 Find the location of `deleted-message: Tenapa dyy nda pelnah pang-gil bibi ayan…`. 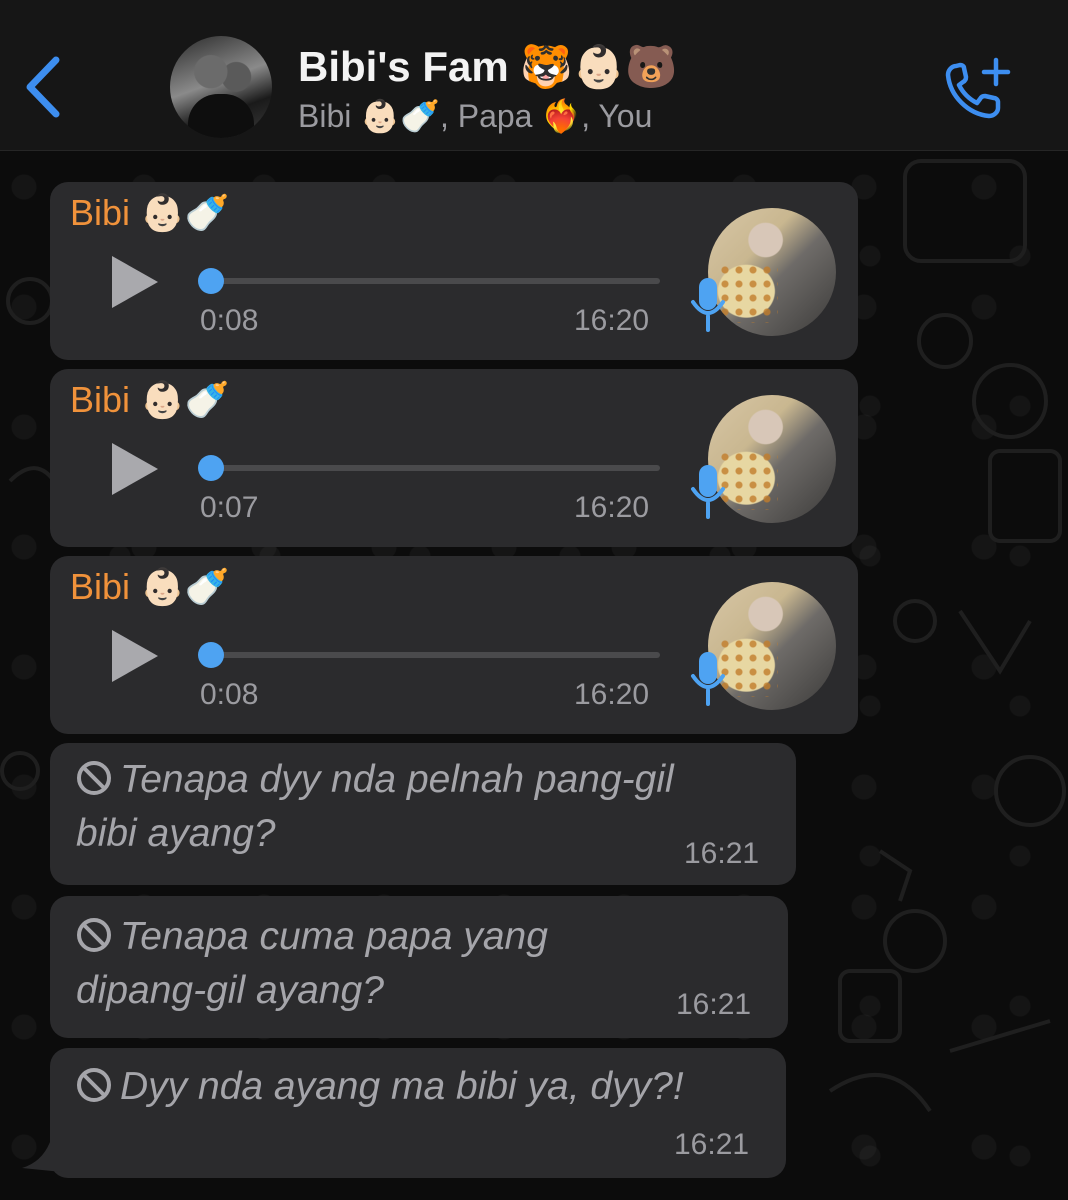

deleted-message: Tenapa dyy nda pelnah pang-gil bibi ayan… is located at coordinates (423, 814).